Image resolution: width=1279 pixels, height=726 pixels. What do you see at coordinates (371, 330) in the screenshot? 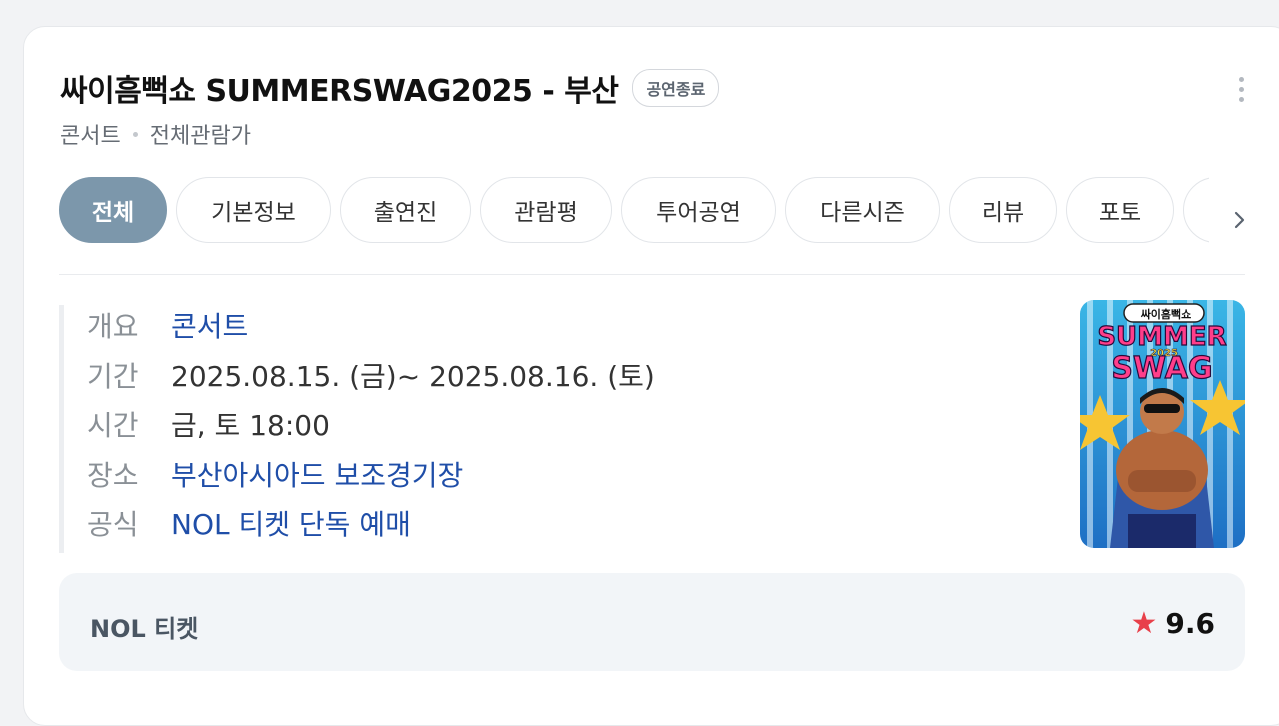
I see `info-row-overview: 개요 콘서트` at bounding box center [371, 330].